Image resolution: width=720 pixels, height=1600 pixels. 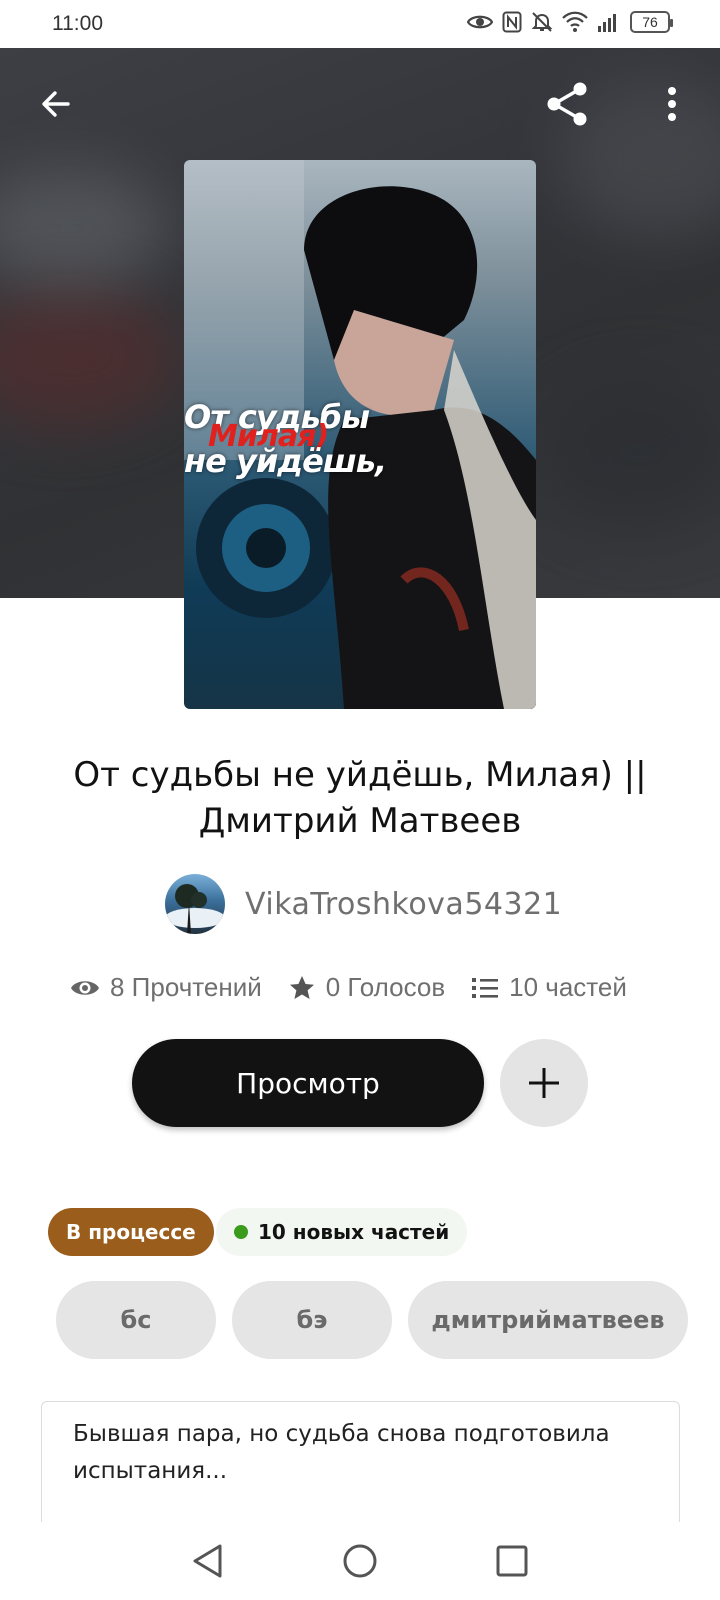 What do you see at coordinates (301, 987) in the screenshot?
I see `star-icon` at bounding box center [301, 987].